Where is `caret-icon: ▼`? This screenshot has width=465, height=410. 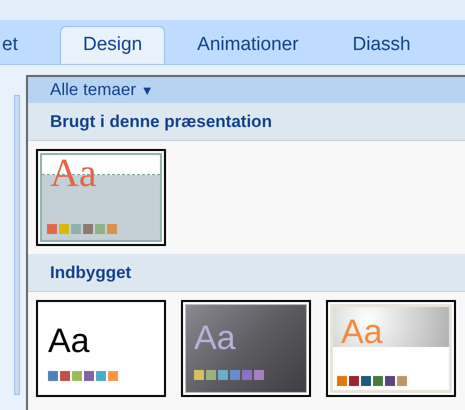 caret-icon: ▼ is located at coordinates (147, 90).